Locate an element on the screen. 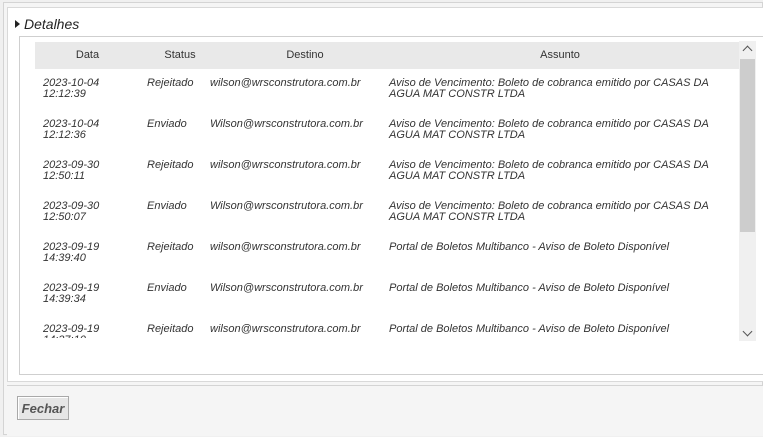 The height and width of the screenshot is (437, 763). column-header-status: Status is located at coordinates (180, 55).